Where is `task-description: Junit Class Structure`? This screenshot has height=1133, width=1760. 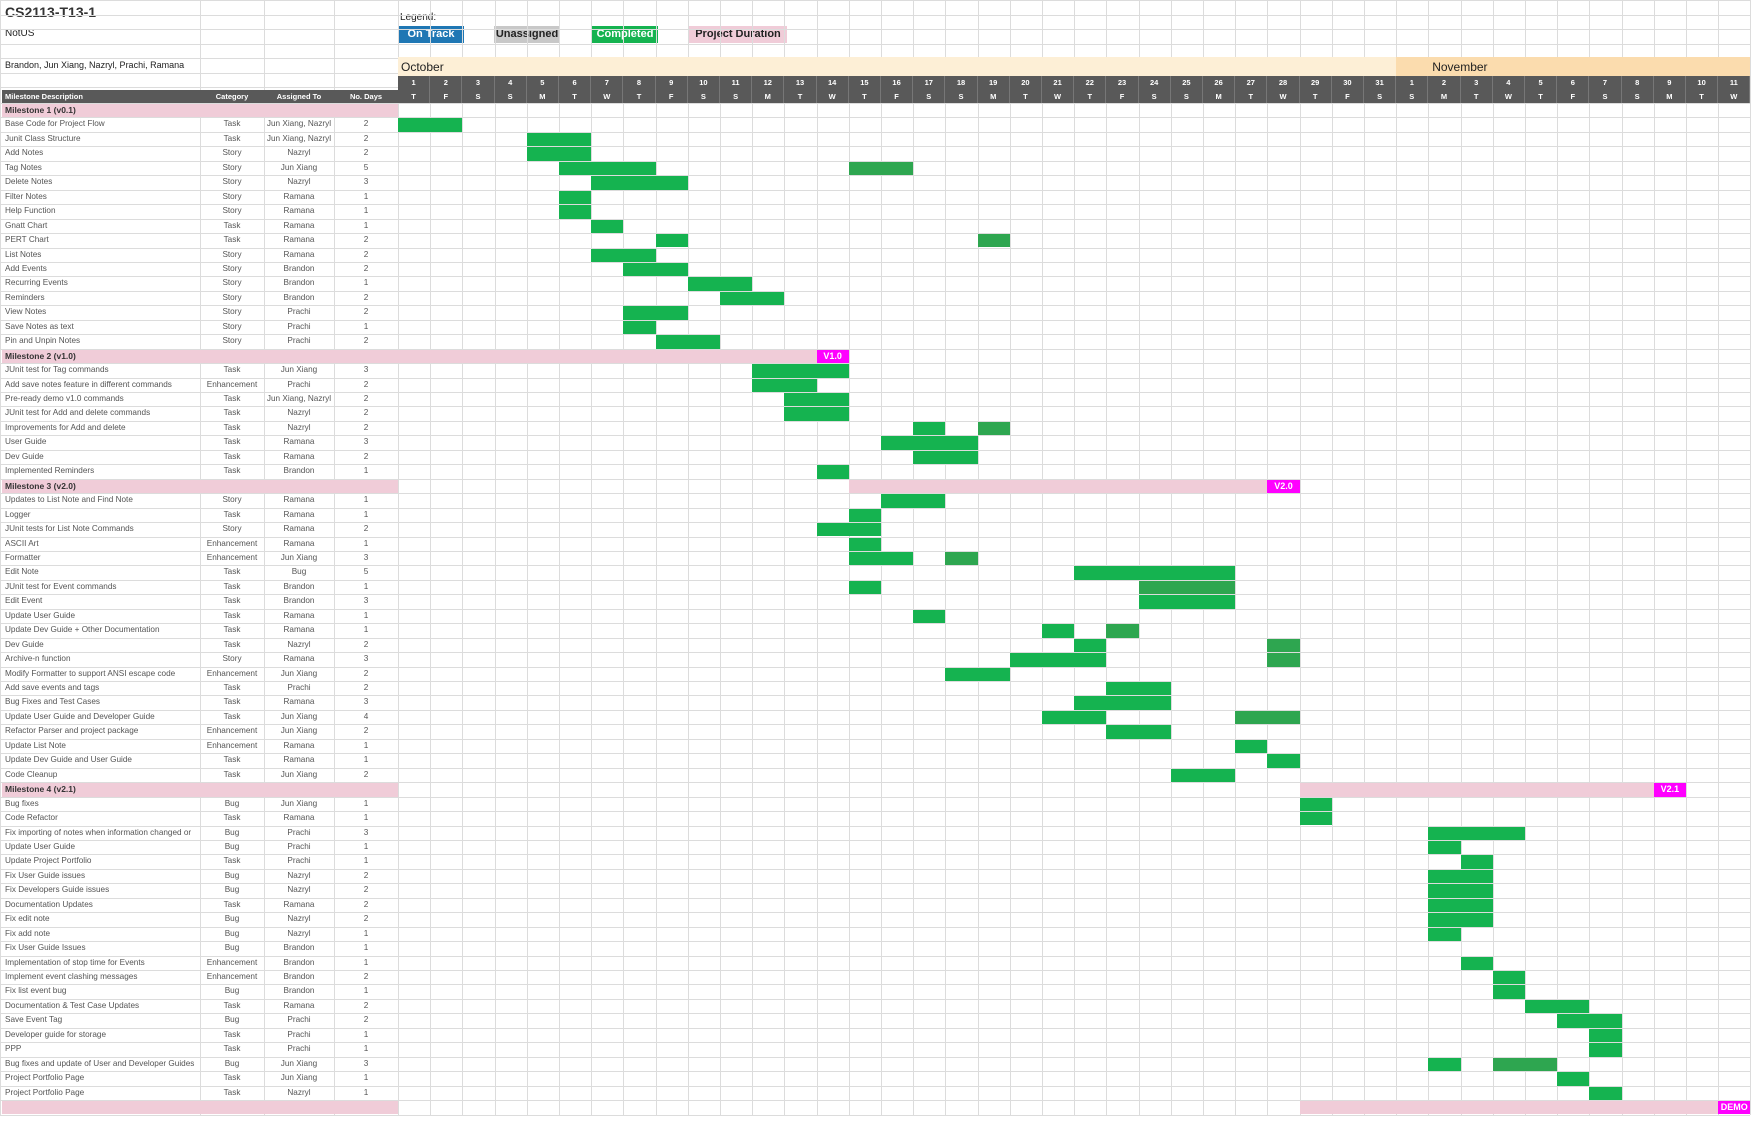 task-description: Junit Class Structure is located at coordinates (102, 139).